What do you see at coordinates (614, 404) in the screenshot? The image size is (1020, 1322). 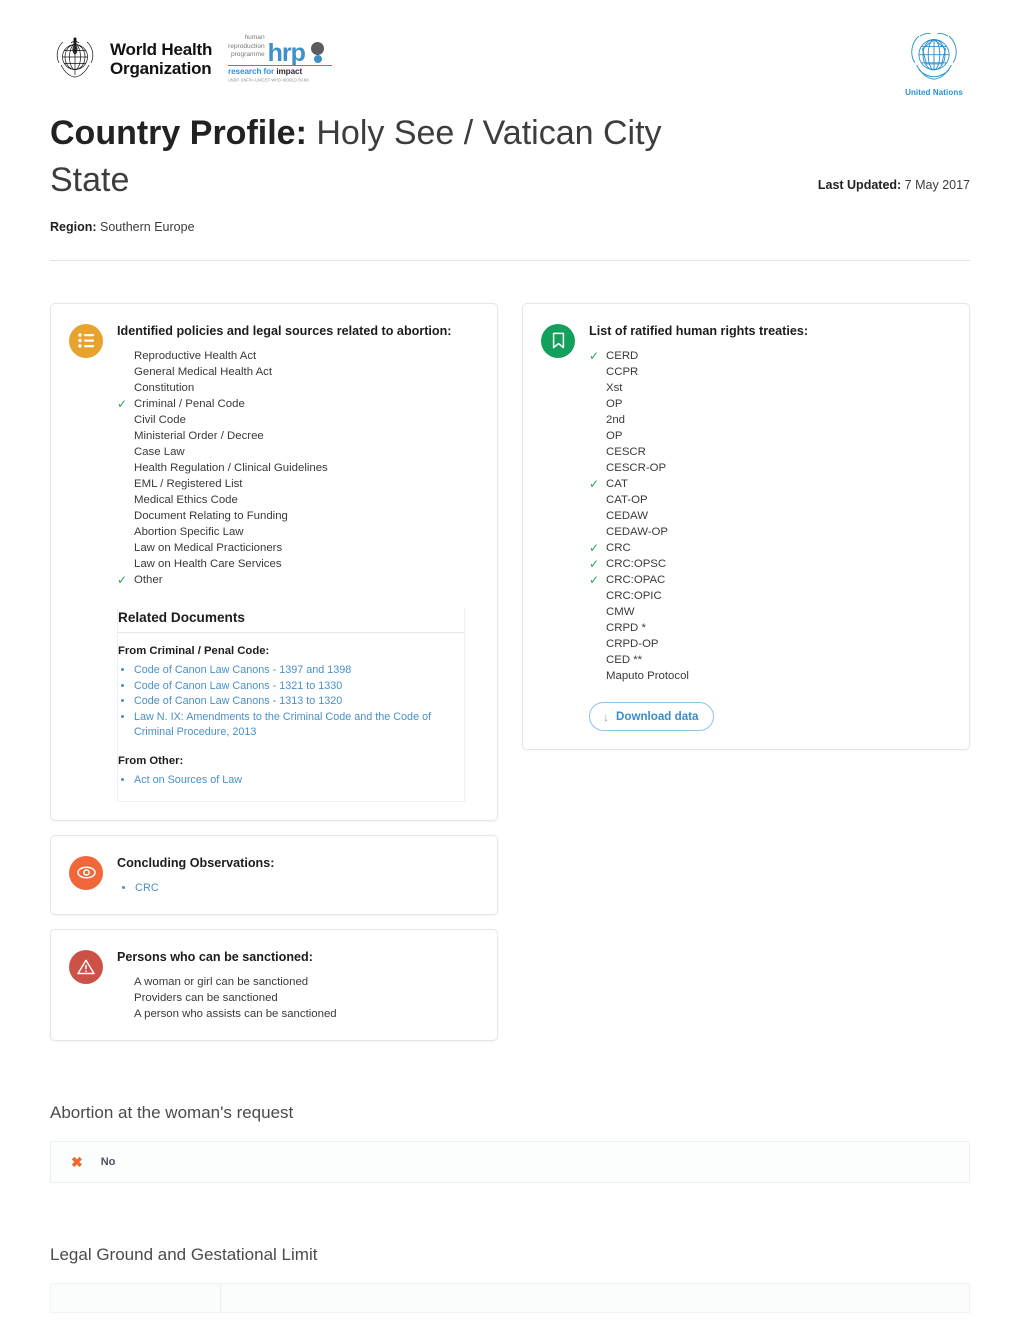 I see `treaty-item-label: OP` at bounding box center [614, 404].